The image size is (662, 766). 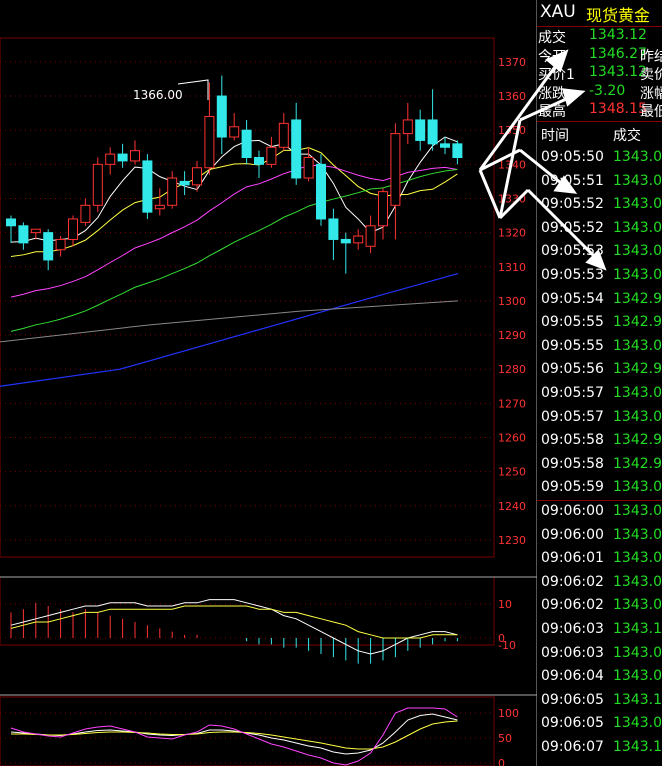 What do you see at coordinates (268, 620) in the screenshot?
I see `macd-indicator: 100-10` at bounding box center [268, 620].